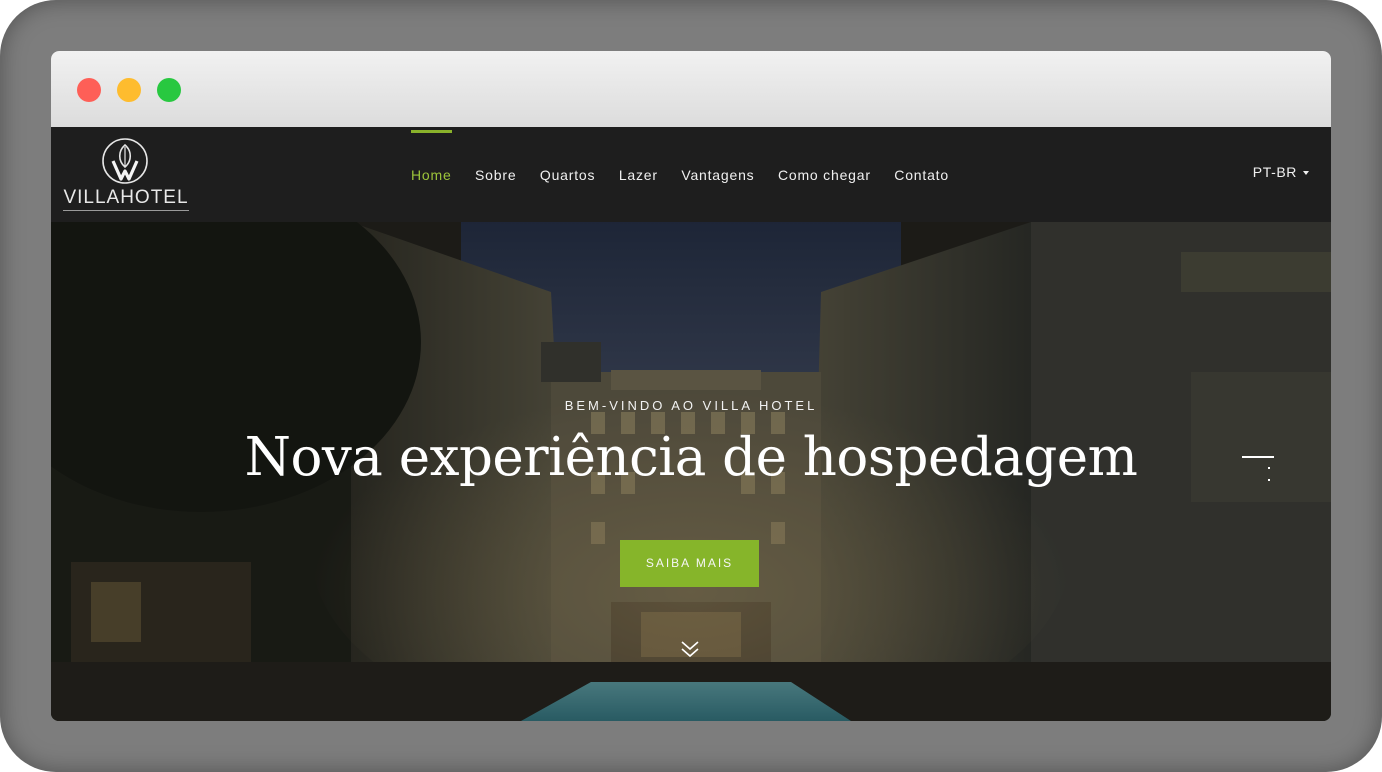  What do you see at coordinates (431, 156) in the screenshot?
I see `nav-item-home: Home` at bounding box center [431, 156].